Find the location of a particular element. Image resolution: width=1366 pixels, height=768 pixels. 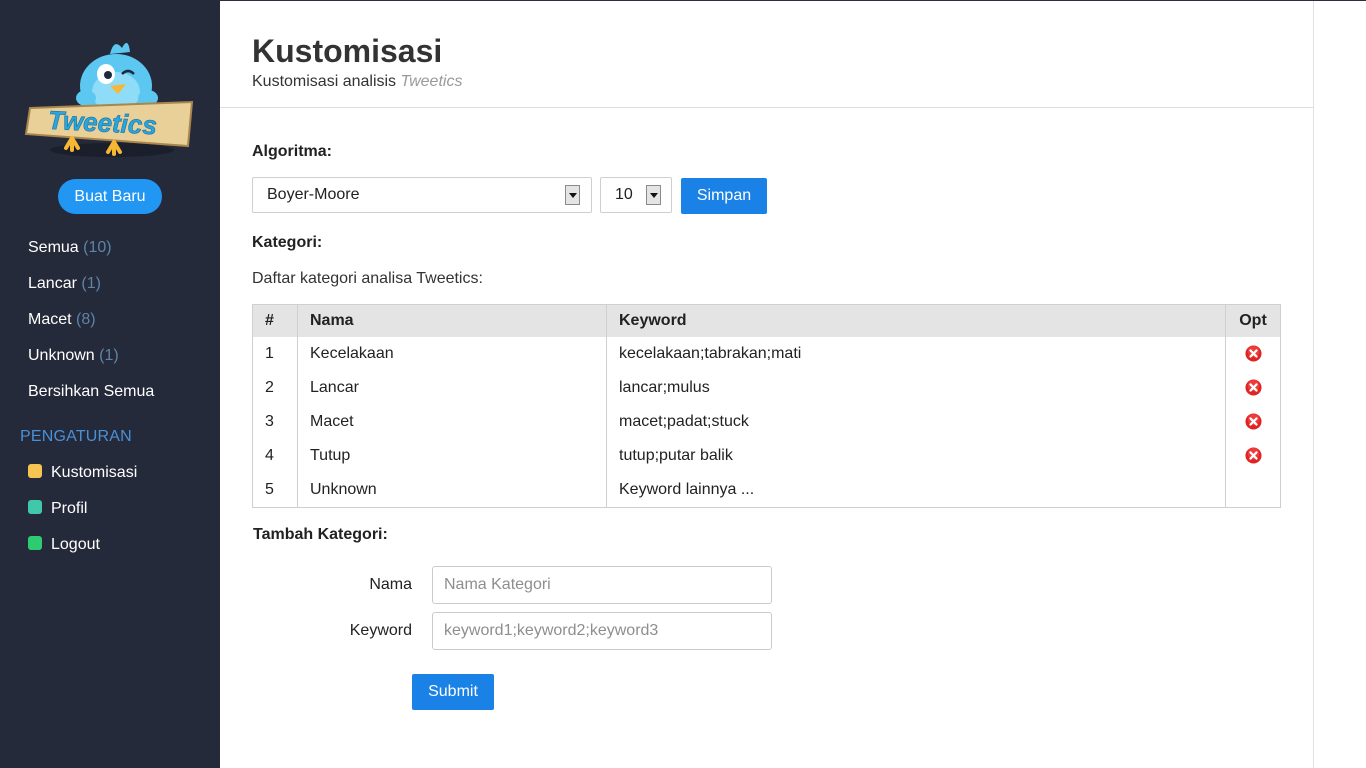

settings-item-kustomisasi: Kustomisasi is located at coordinates (82, 479).